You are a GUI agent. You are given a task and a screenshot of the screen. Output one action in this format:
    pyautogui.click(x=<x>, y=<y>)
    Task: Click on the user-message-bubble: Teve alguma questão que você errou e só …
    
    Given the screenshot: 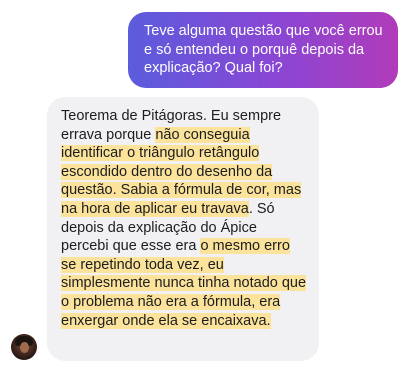 What is the action you would take?
    pyautogui.click(x=263, y=50)
    